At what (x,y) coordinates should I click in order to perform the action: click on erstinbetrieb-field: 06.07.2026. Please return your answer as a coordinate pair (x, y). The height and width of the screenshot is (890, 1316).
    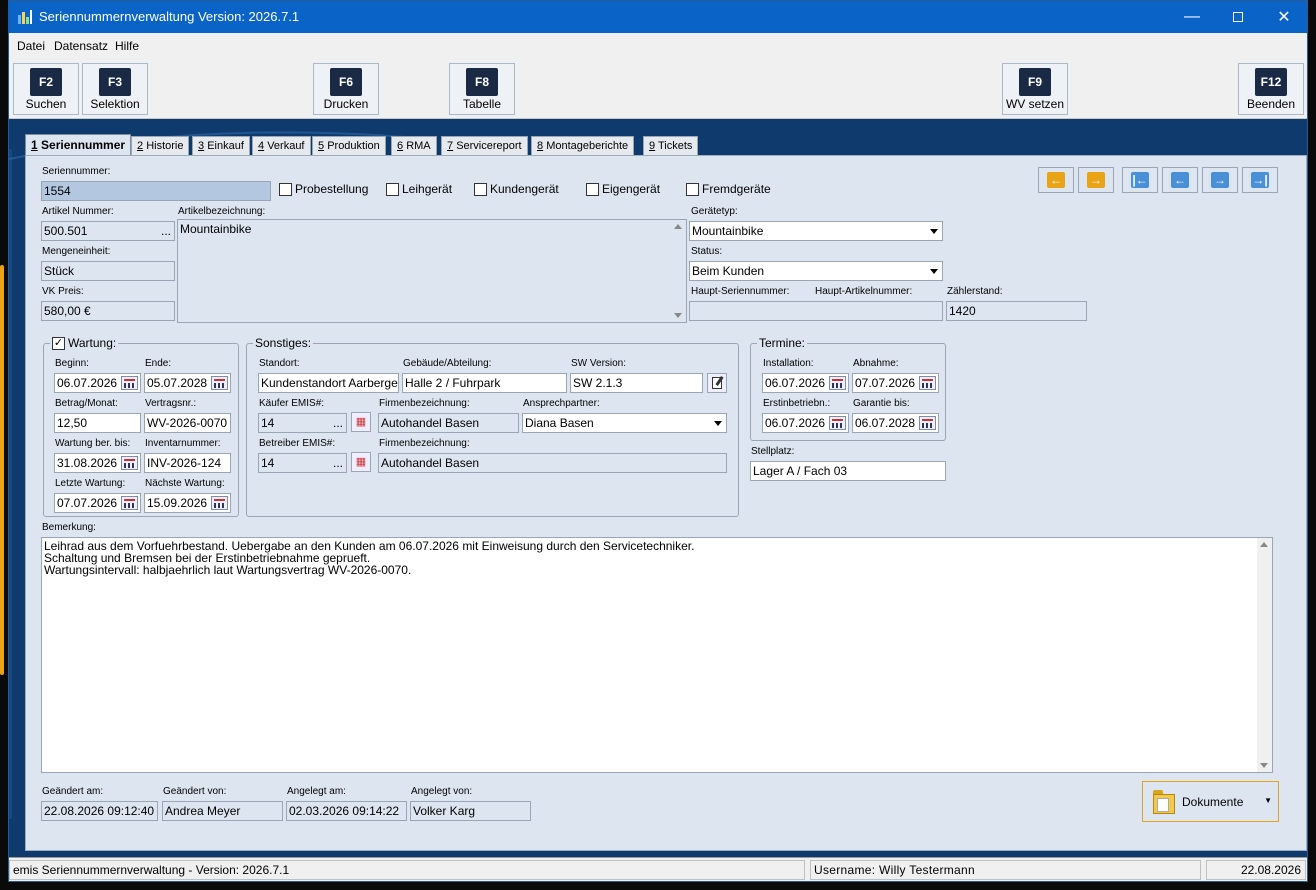
    Looking at the image, I should click on (805, 423).